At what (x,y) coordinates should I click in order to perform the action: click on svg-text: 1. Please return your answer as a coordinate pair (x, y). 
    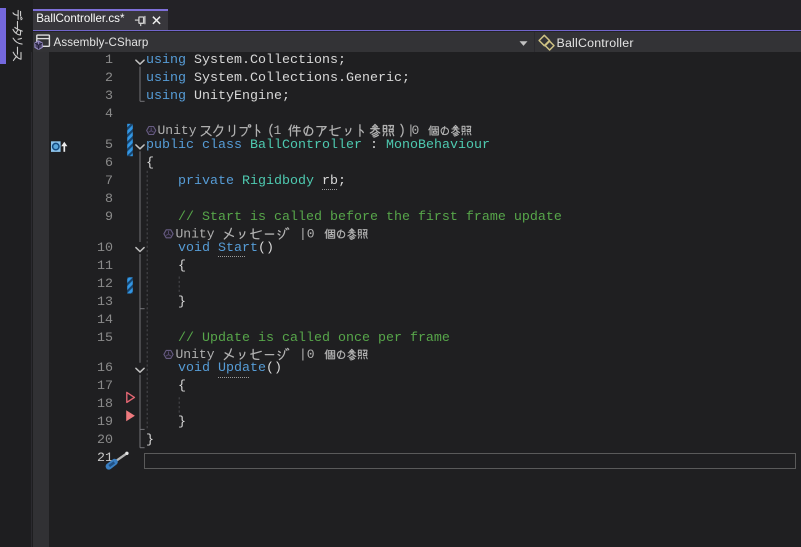
    Looking at the image, I should click on (278, 130).